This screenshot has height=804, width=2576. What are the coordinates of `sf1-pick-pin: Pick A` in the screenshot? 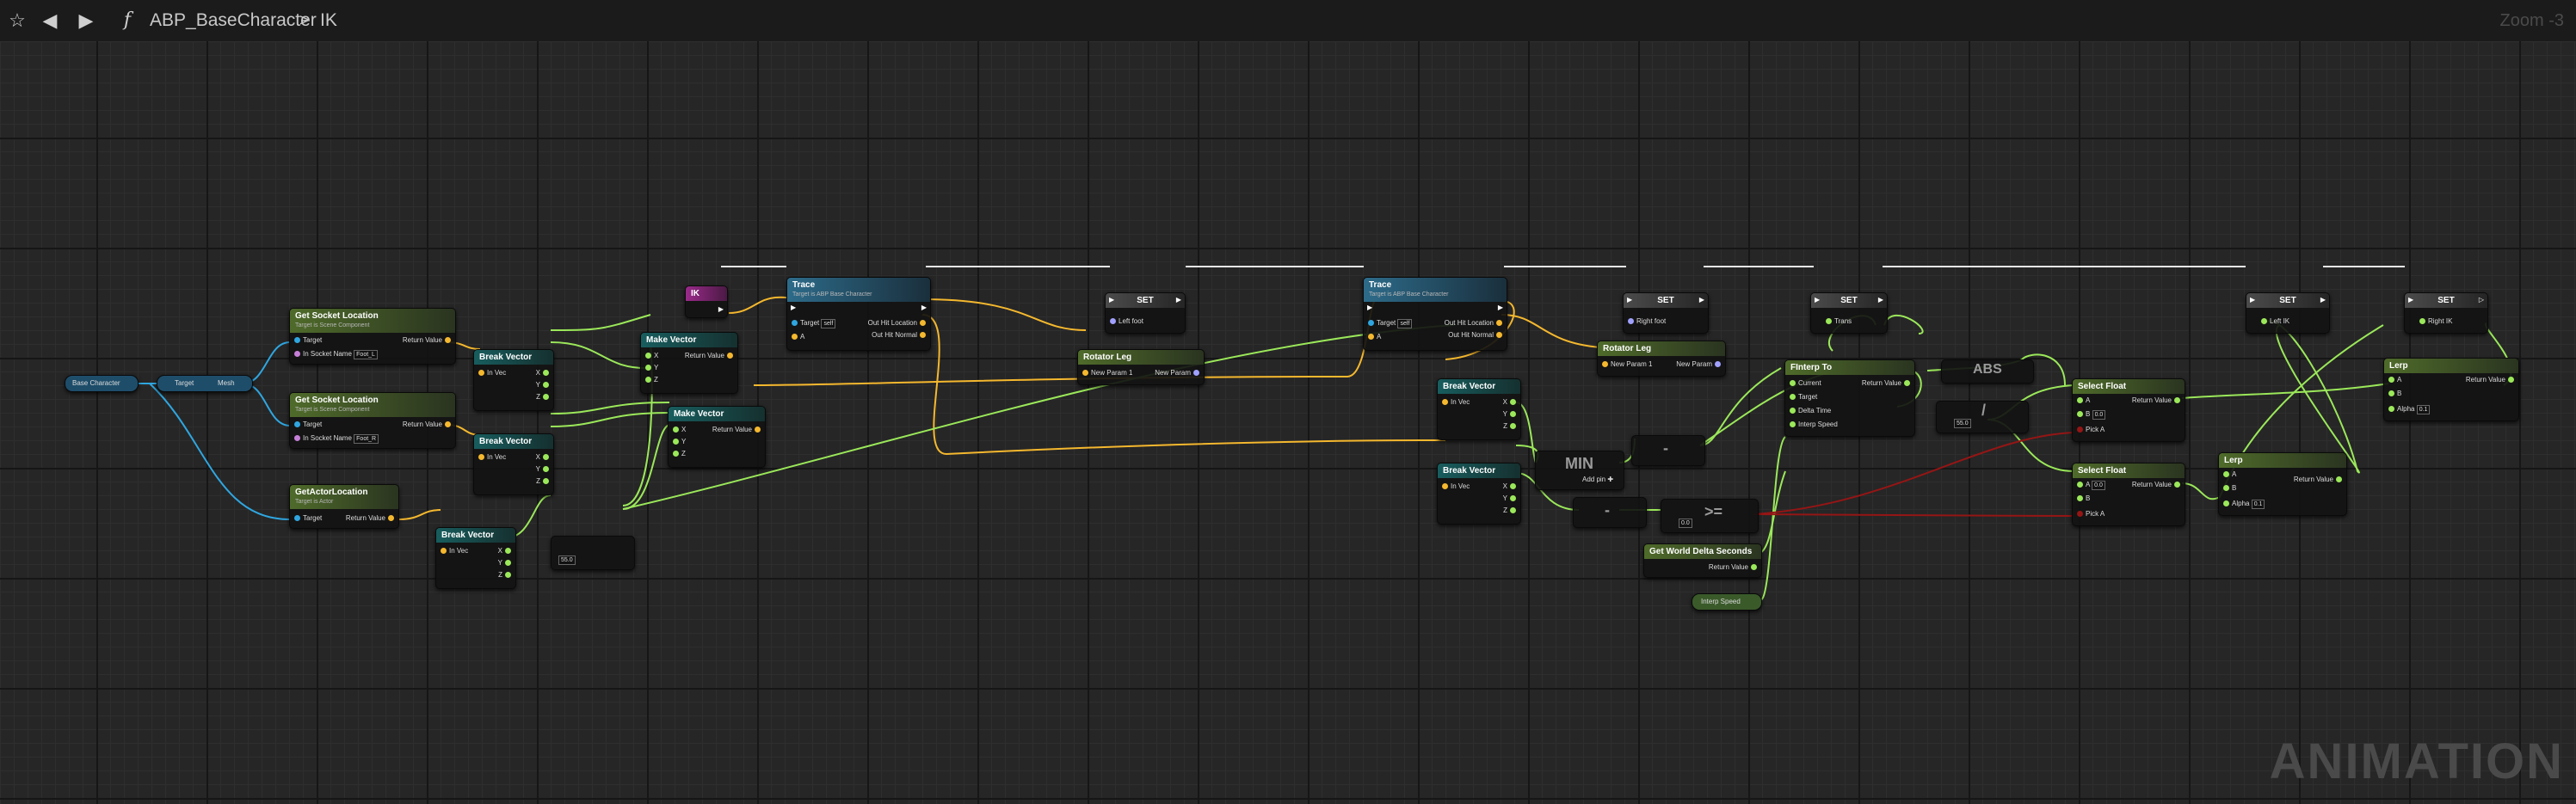 It's located at (2095, 429).